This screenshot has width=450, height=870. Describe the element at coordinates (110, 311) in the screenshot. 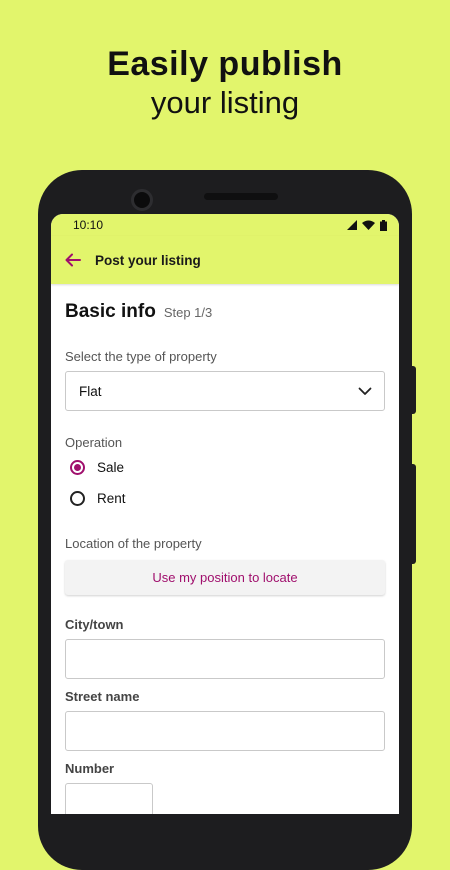

I see `section-title: Basic info` at that location.